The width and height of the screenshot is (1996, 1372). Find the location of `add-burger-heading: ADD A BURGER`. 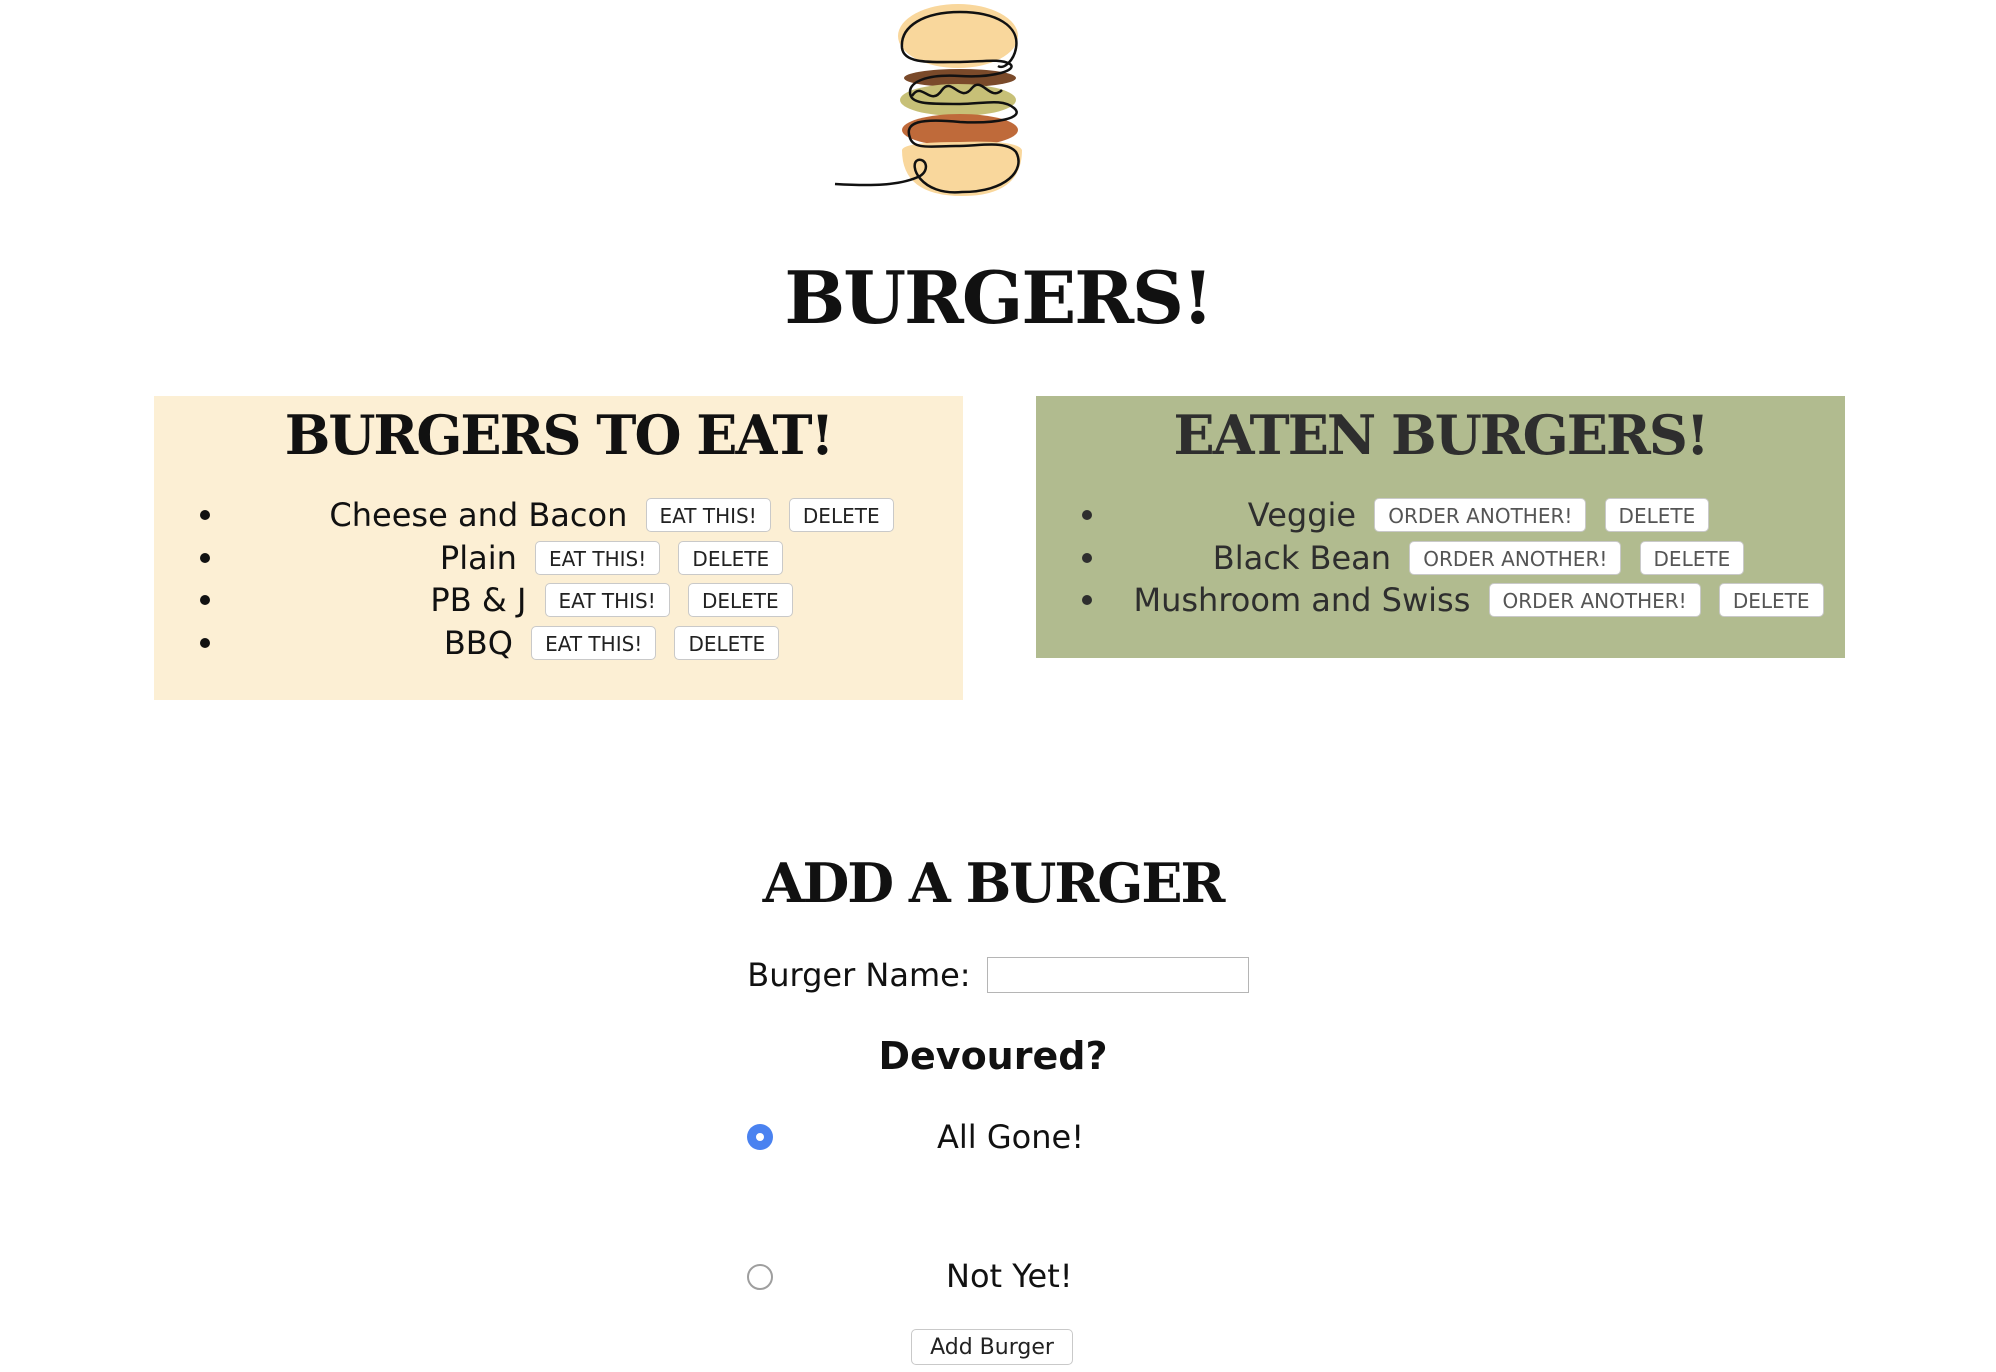

add-burger-heading: ADD A BURGER is located at coordinates (994, 883).